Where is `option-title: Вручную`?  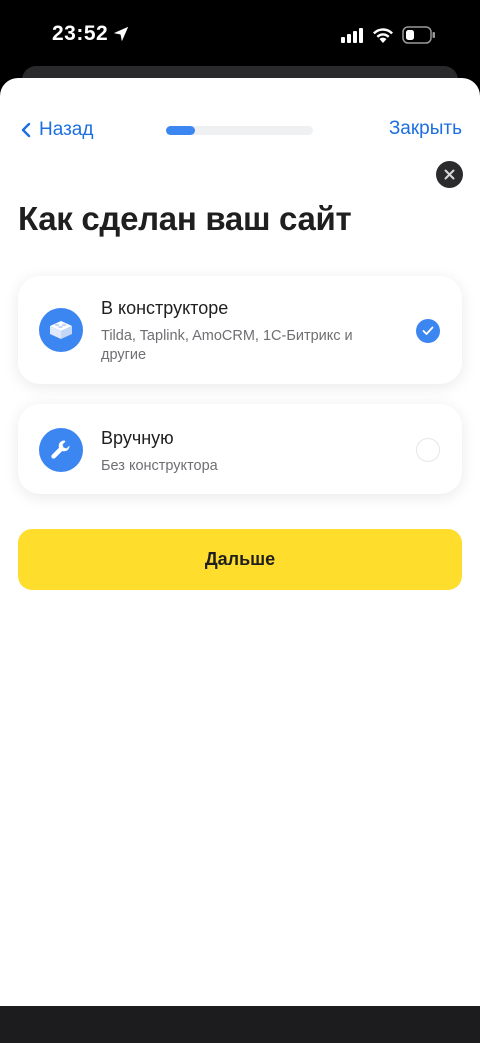 option-title: Вручную is located at coordinates (137, 438).